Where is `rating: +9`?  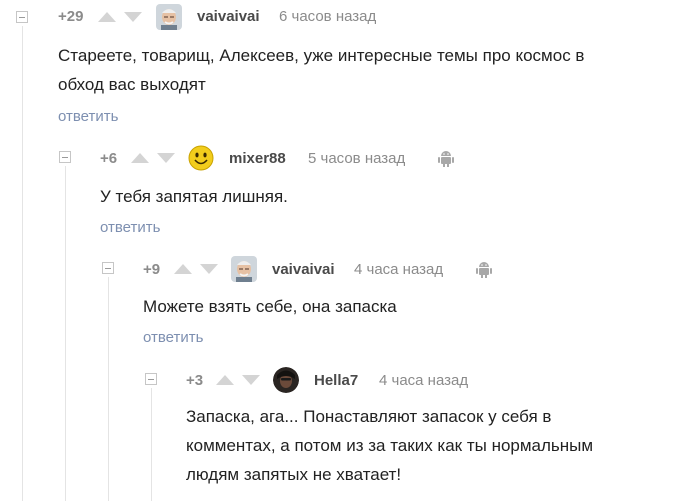
rating: +9 is located at coordinates (152, 269).